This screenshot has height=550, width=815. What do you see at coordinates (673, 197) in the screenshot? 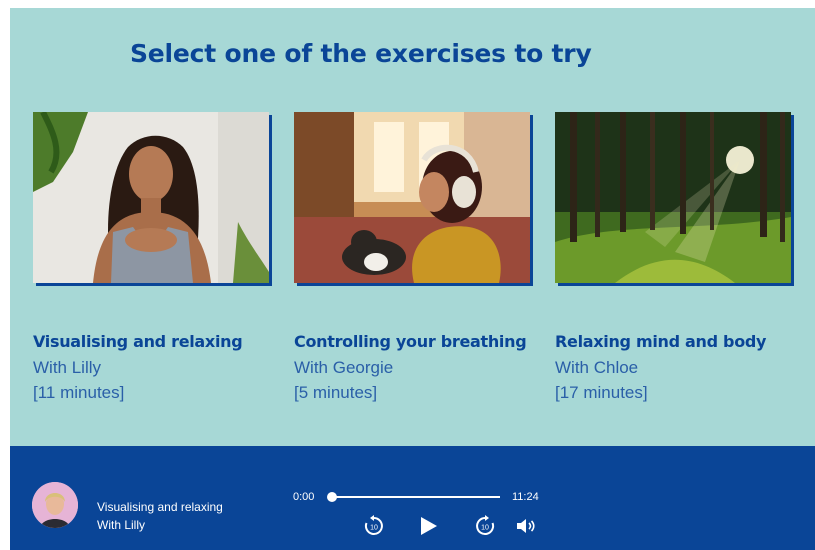
I see `forest-sunlight-photo` at bounding box center [673, 197].